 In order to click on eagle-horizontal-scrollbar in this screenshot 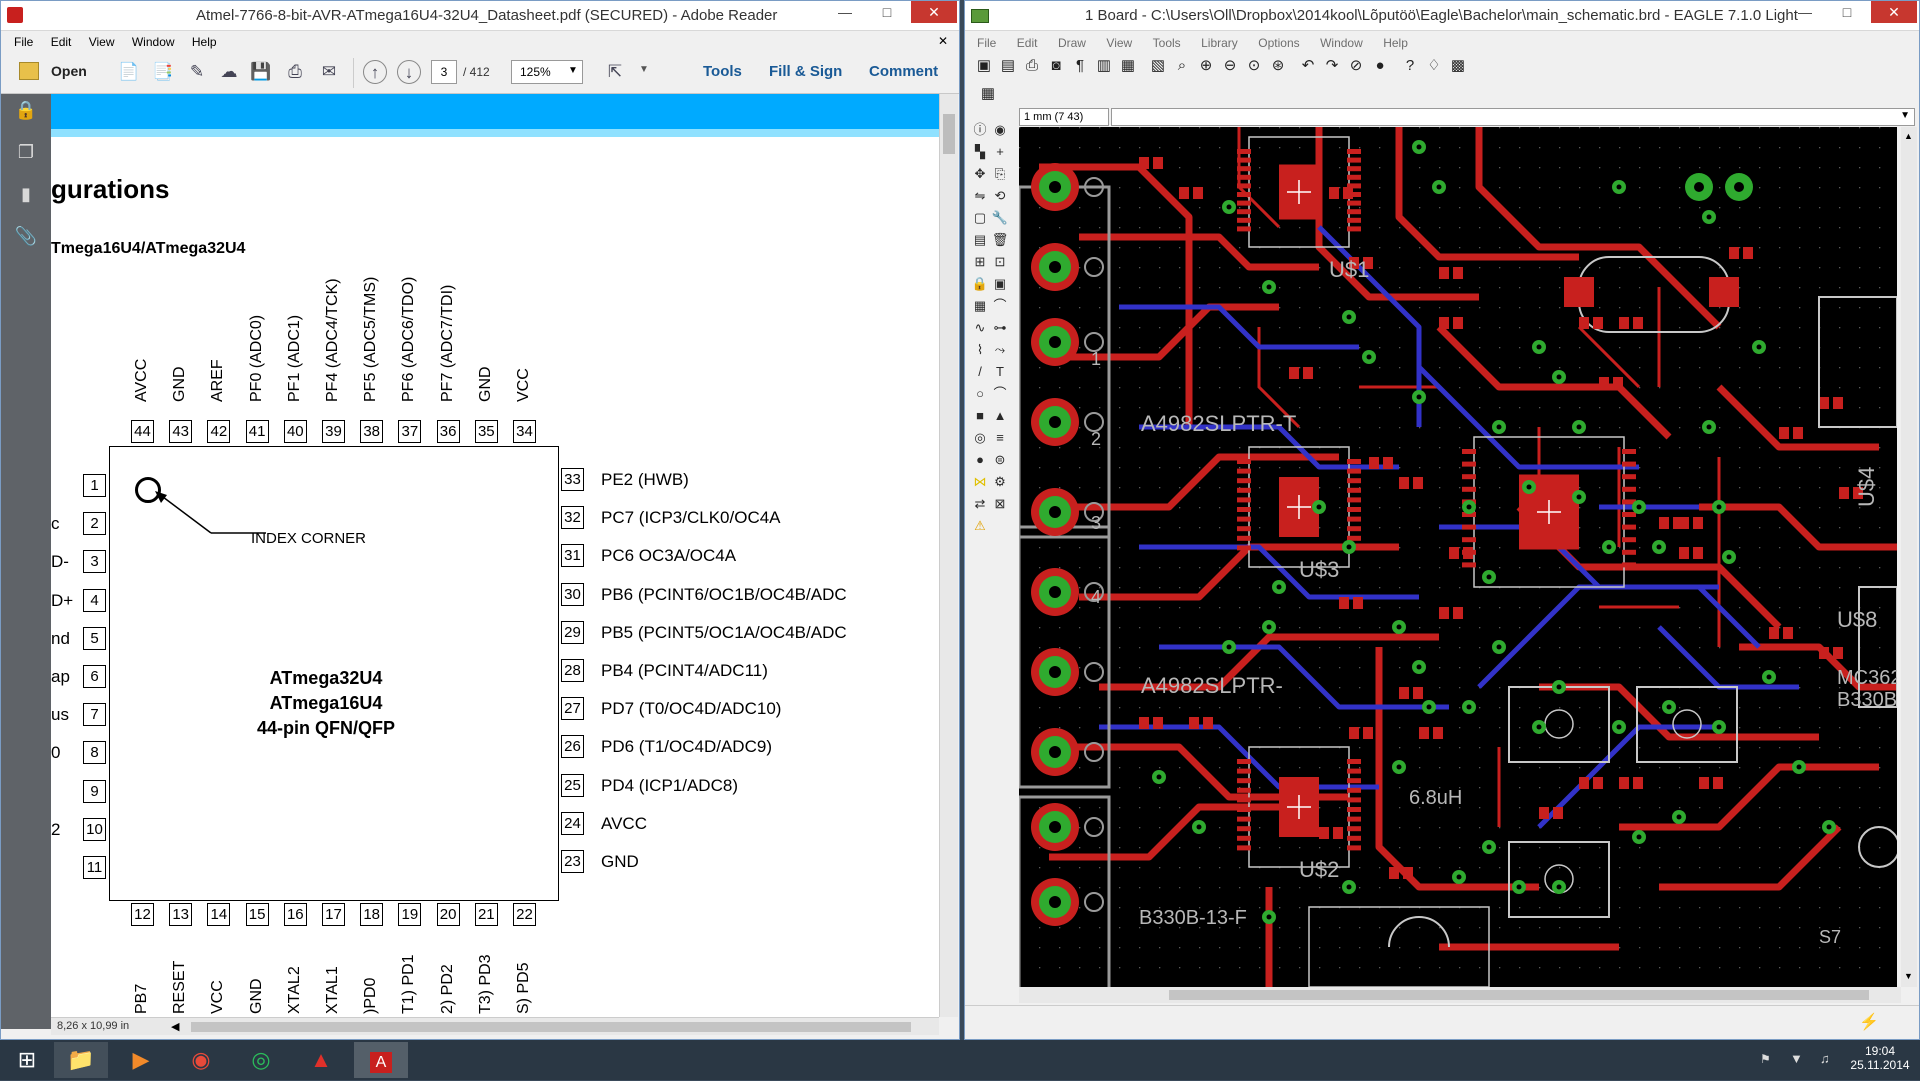, I will do `click(1460, 995)`.